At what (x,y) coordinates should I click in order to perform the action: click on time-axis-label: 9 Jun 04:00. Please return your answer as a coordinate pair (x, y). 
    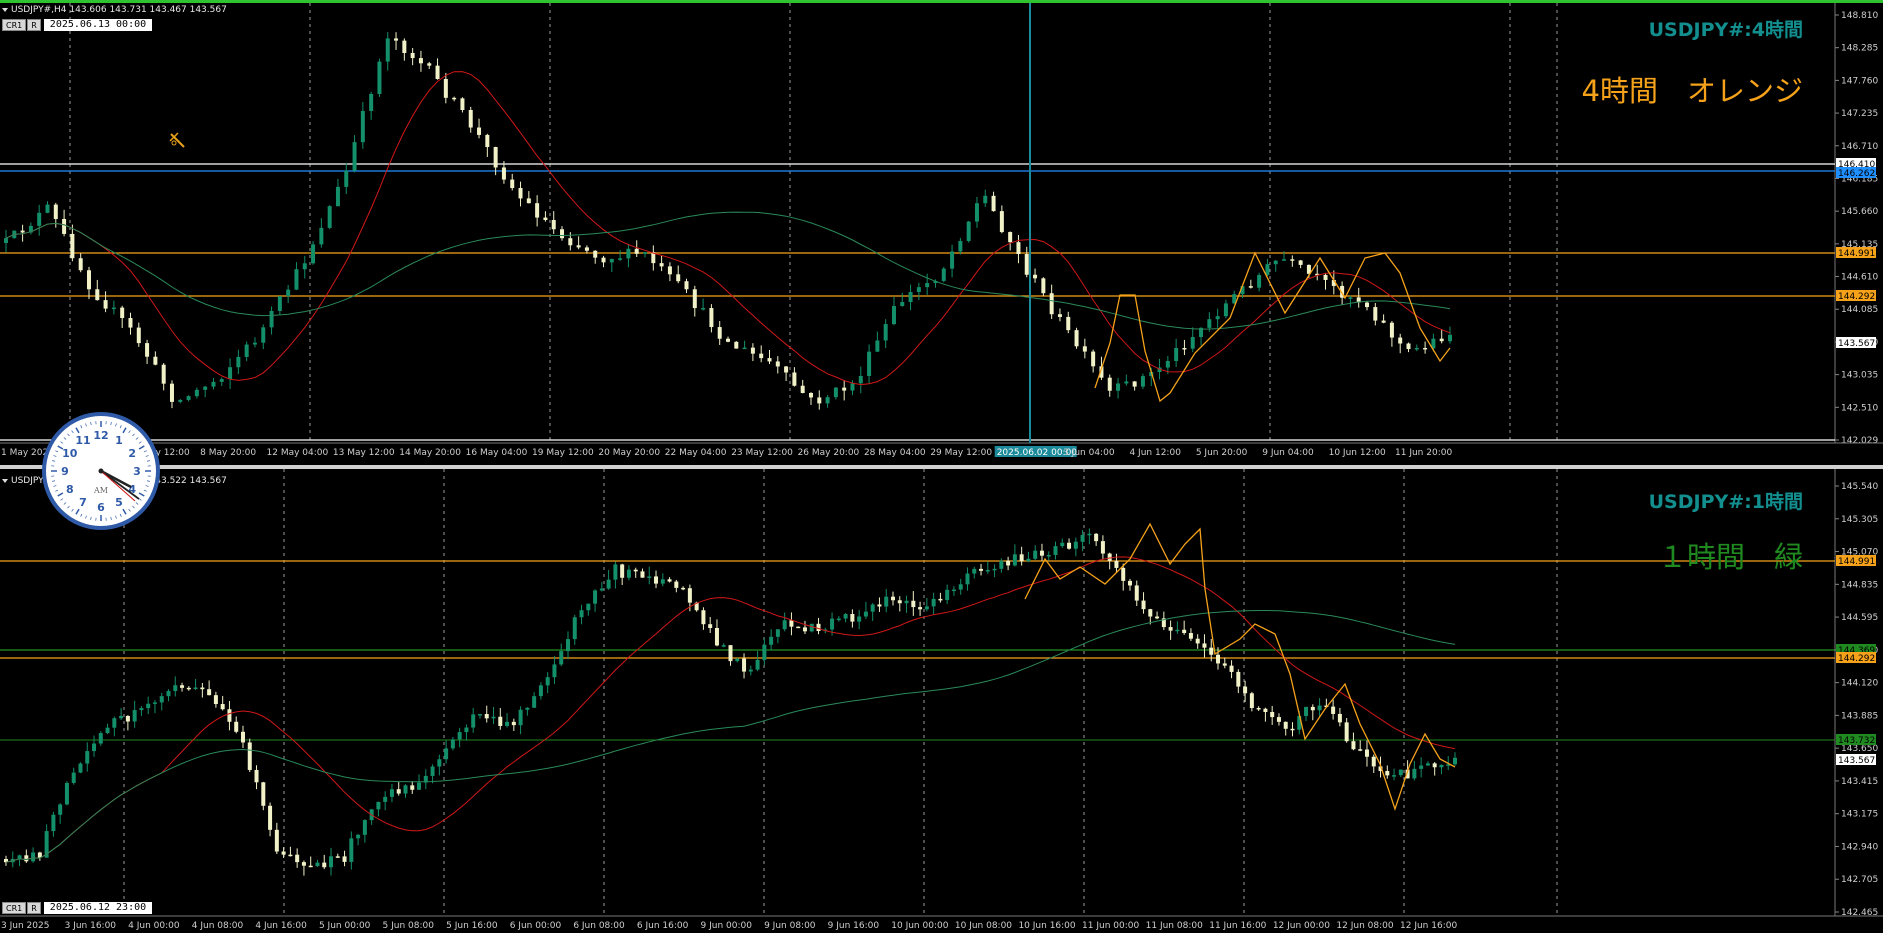
    Looking at the image, I should click on (1288, 453).